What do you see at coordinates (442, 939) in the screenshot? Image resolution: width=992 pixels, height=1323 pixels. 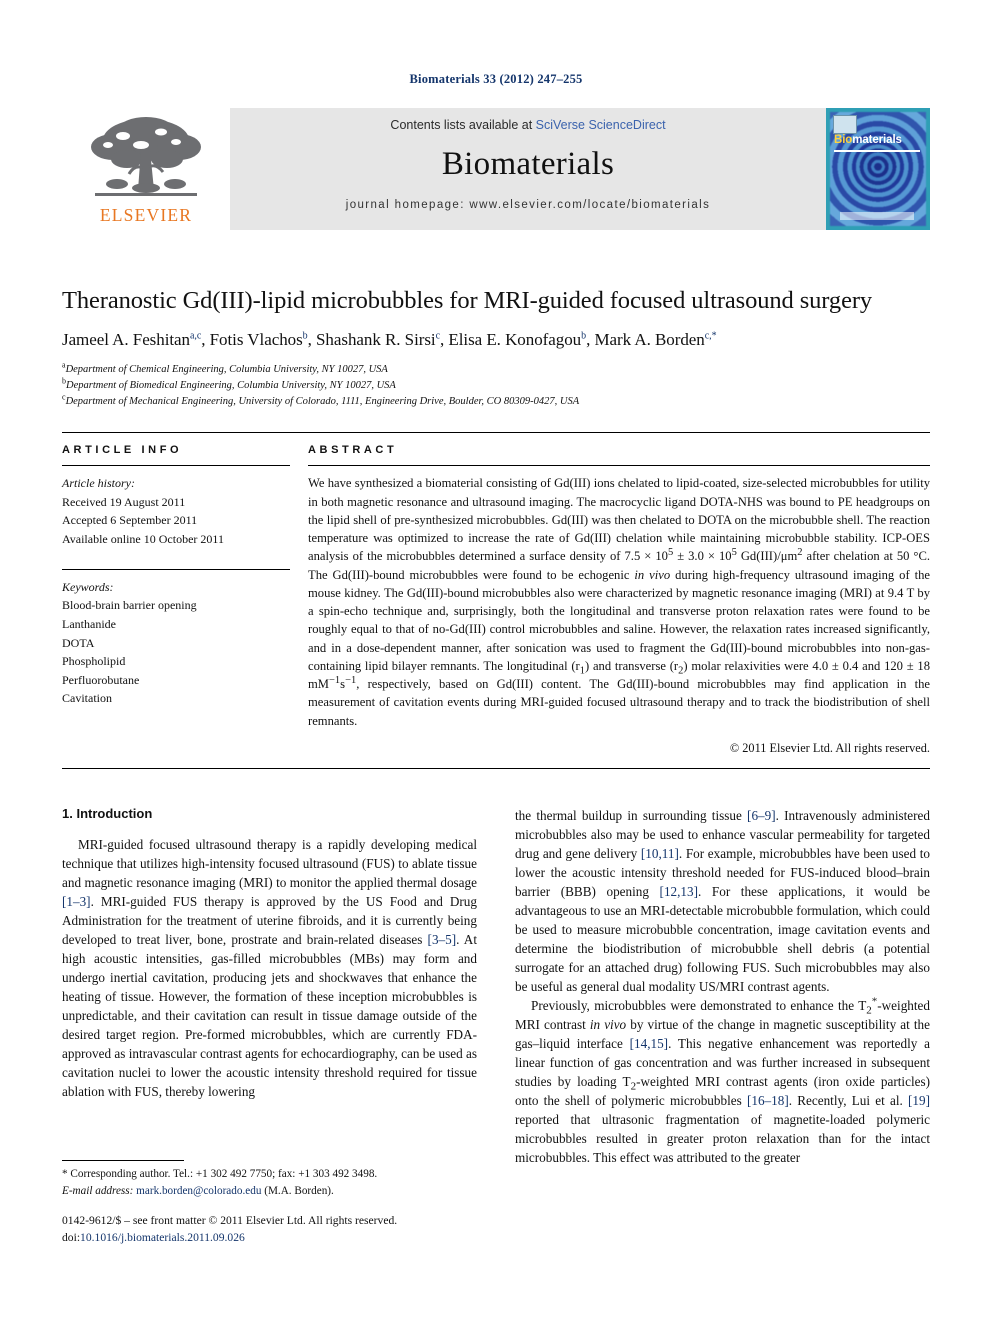 I see `citation-link: [3–5]` at bounding box center [442, 939].